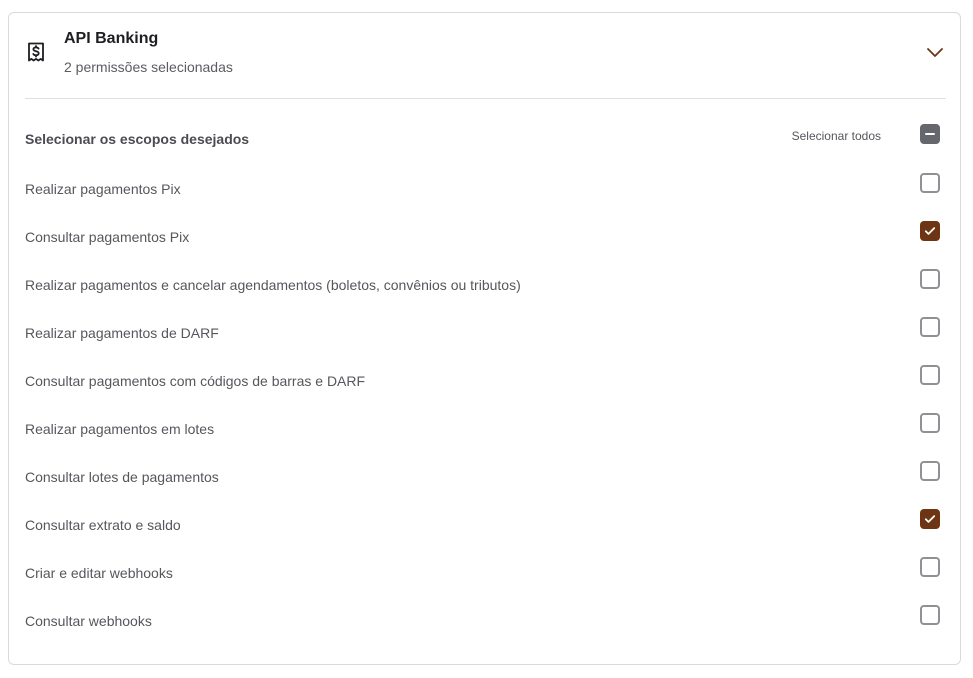 This screenshot has width=973, height=678. What do you see at coordinates (485, 98) in the screenshot?
I see `header-divider` at bounding box center [485, 98].